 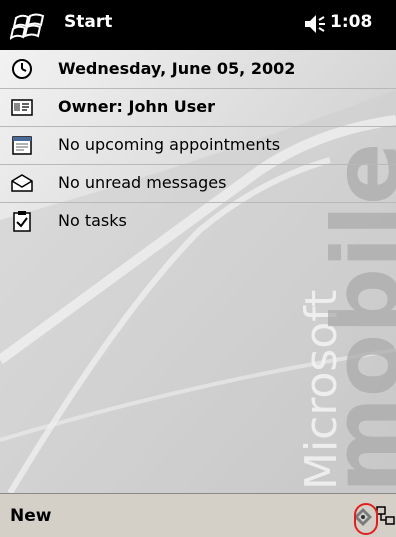 What do you see at coordinates (169, 144) in the screenshot?
I see `today-appointments-text: No upcoming appointments` at bounding box center [169, 144].